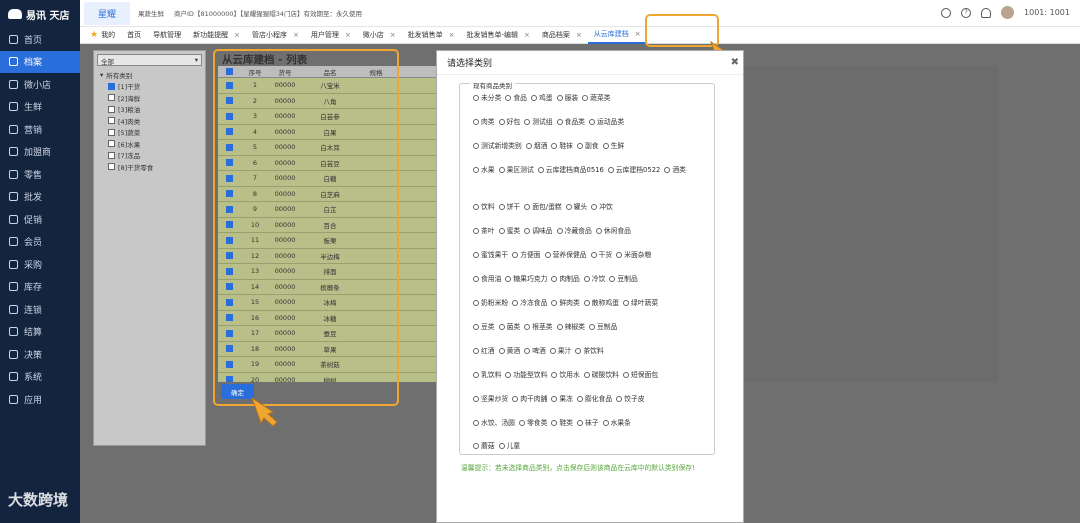 The image size is (1080, 523). I want to click on radio-option: 袜子, so click(587, 423).